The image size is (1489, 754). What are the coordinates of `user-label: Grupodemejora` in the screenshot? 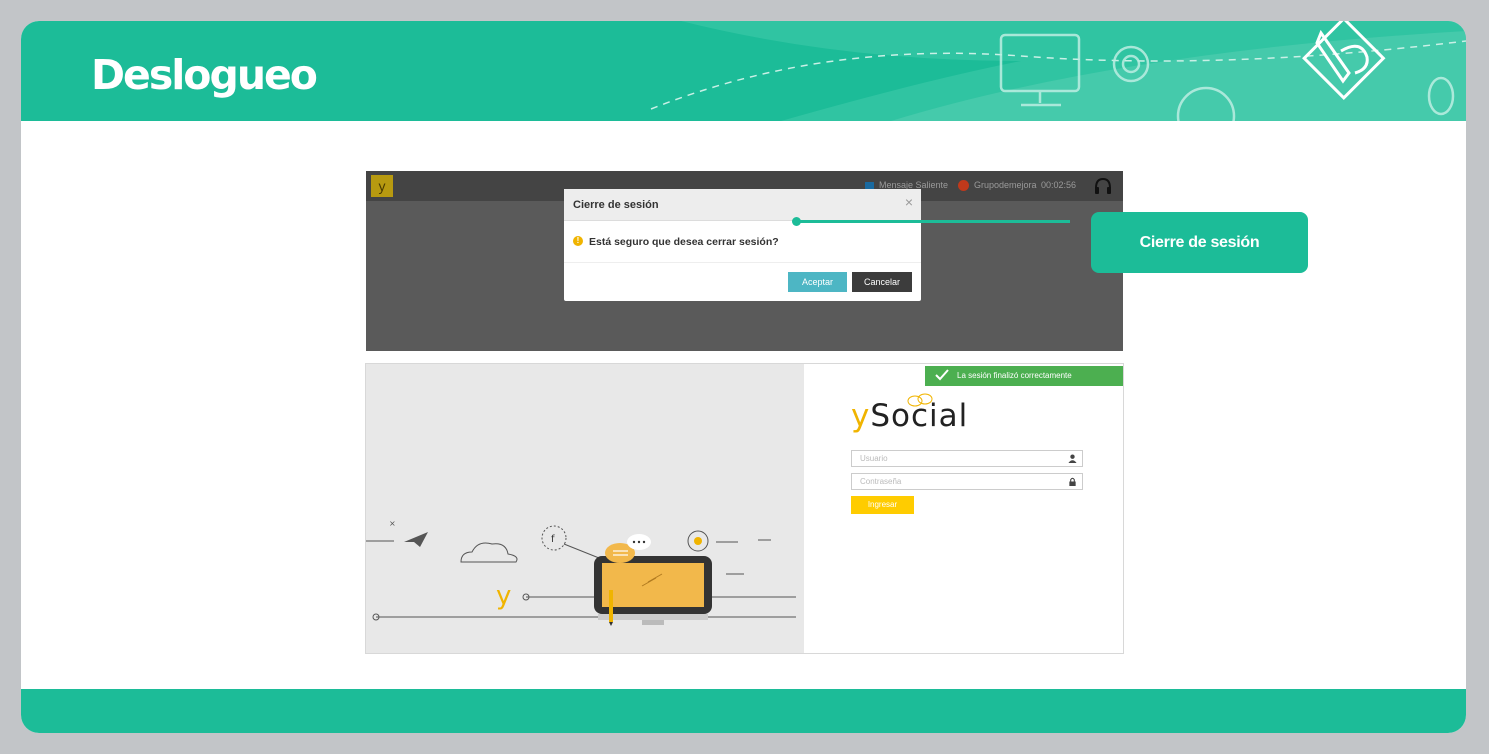 It's located at (1005, 185).